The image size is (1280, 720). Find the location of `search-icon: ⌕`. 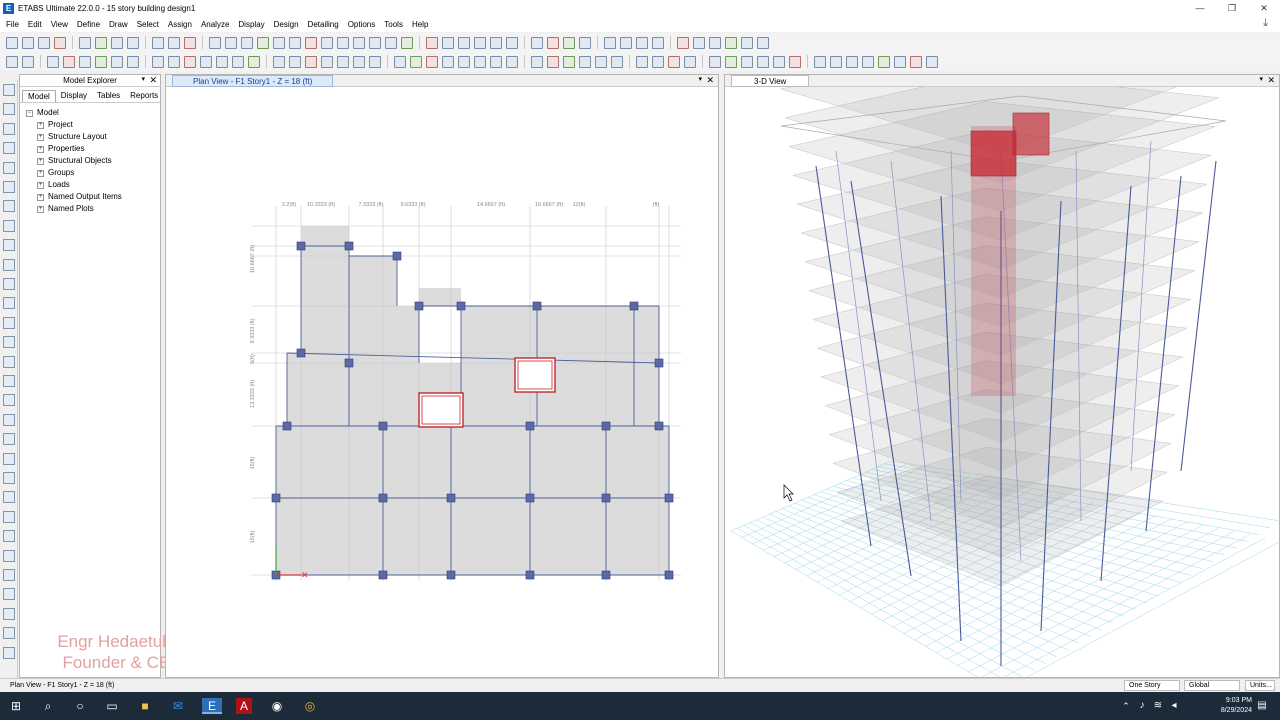

search-icon: ⌕ is located at coordinates (48, 706).